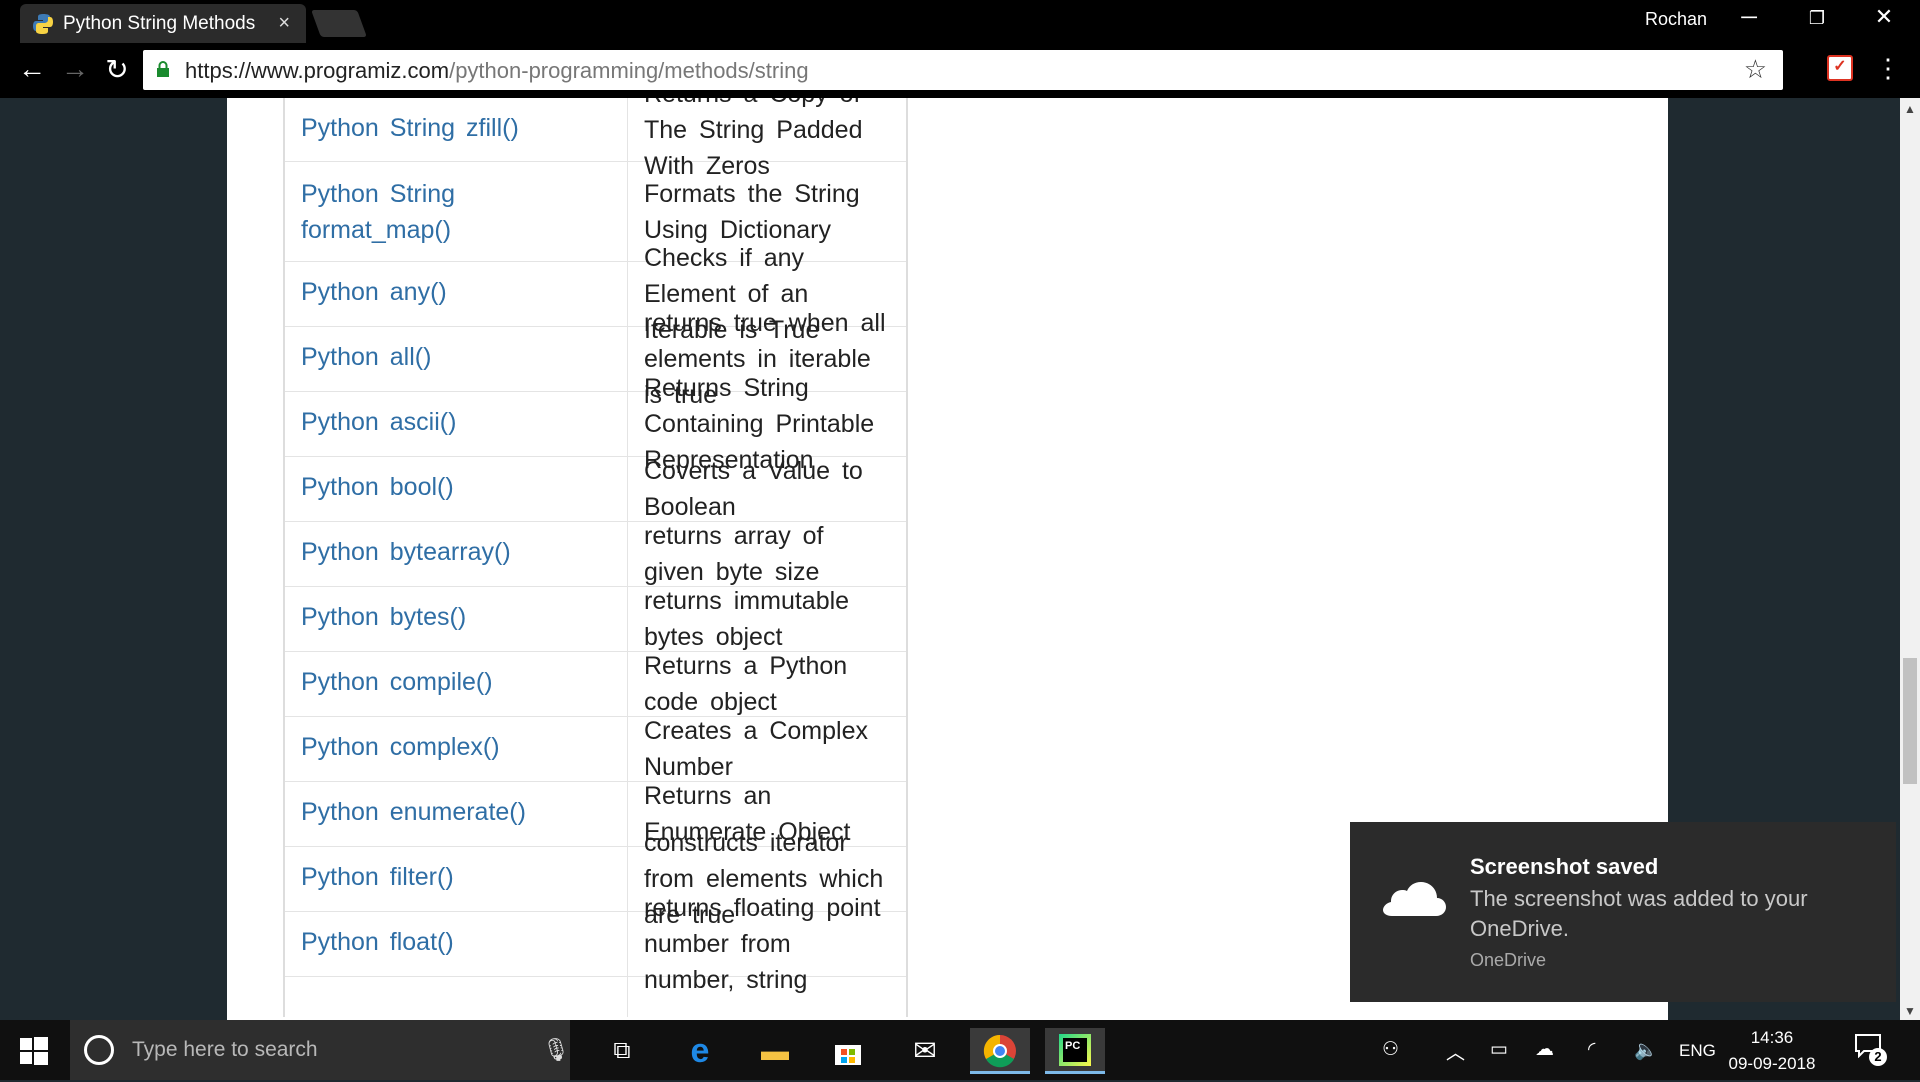 This screenshot has width=1920, height=1082. I want to click on pocket-extension-icon: ✓, so click(1840, 68).